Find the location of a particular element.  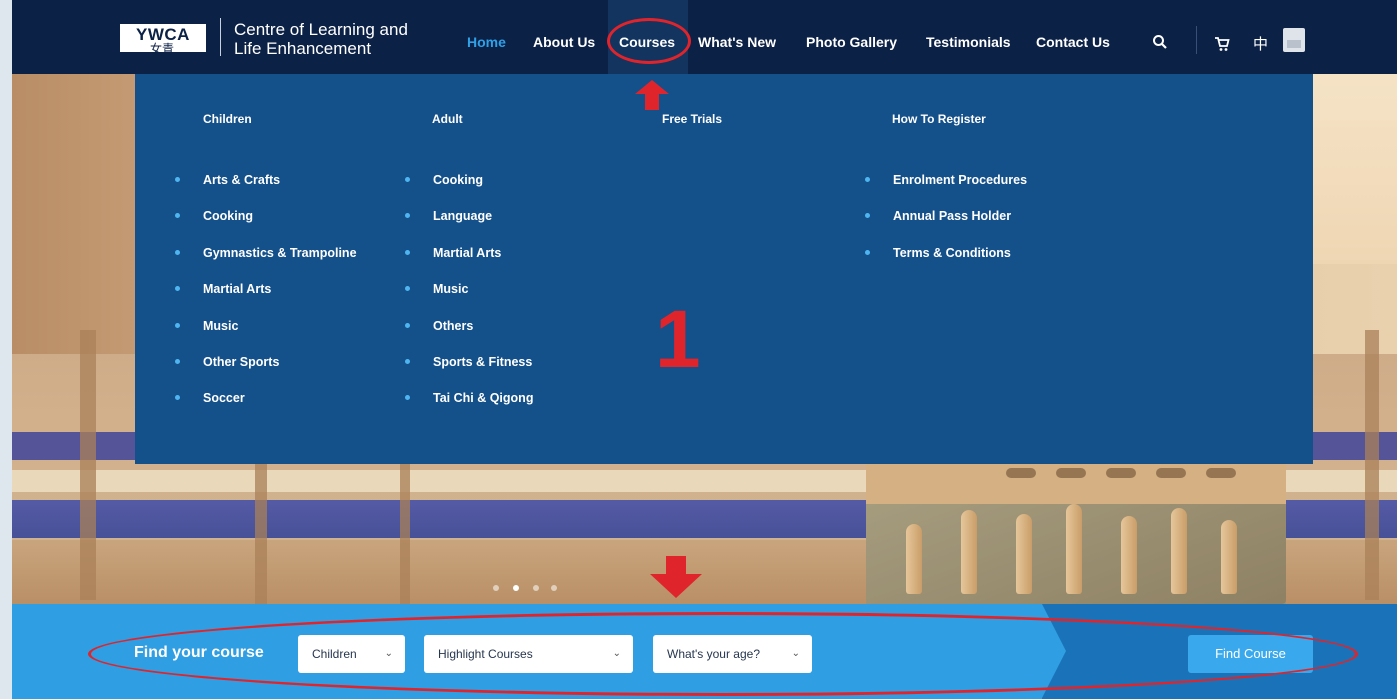

menu-item: Gymnastics & Trampoline is located at coordinates (266, 261).